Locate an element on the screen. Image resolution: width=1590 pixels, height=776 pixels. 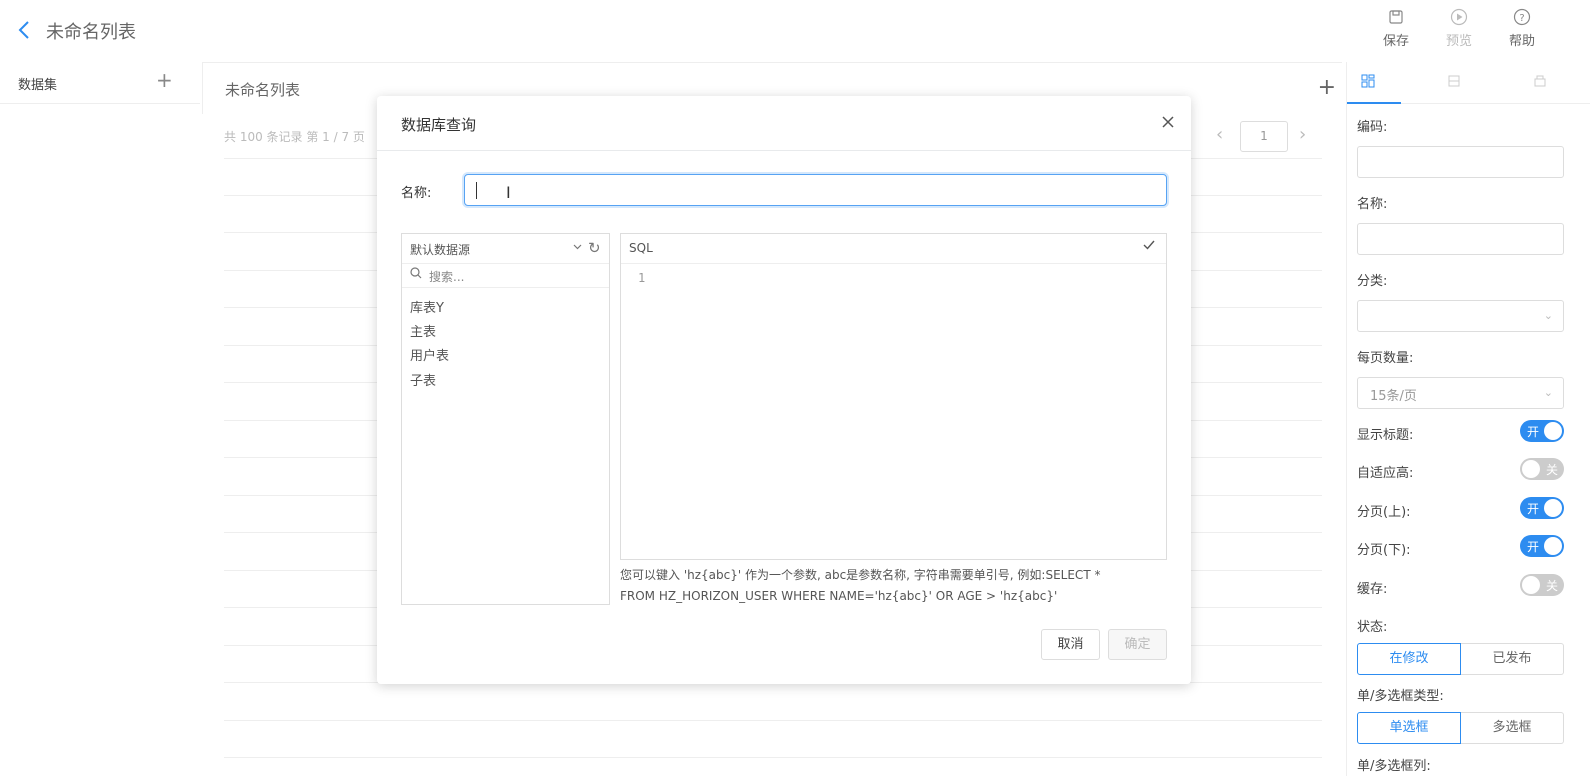
refresh-icon: ↻ is located at coordinates (594, 248).